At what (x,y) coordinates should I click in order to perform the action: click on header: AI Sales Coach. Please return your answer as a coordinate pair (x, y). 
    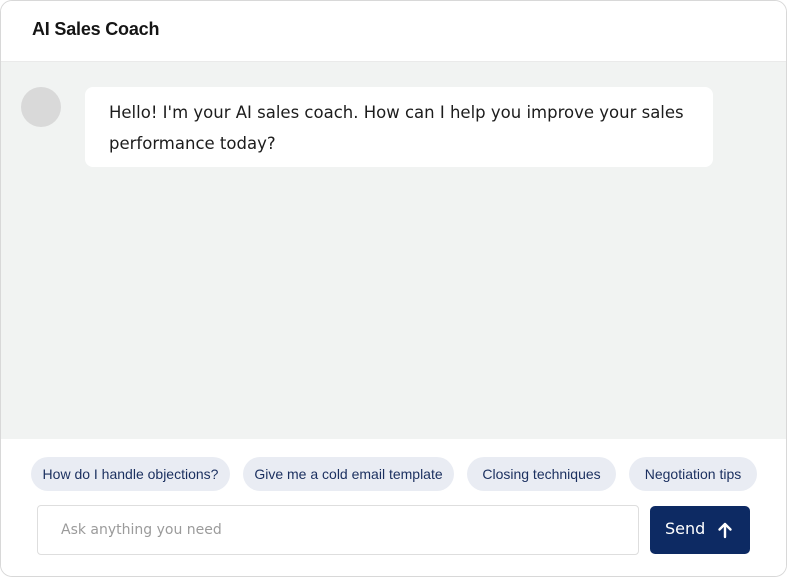
    Looking at the image, I should click on (393, 31).